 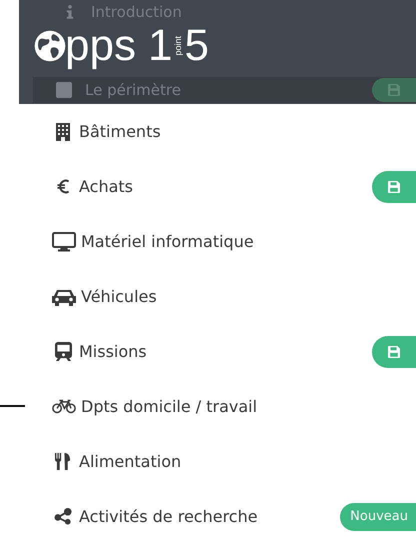 What do you see at coordinates (64, 242) in the screenshot?
I see `monitor-icon` at bounding box center [64, 242].